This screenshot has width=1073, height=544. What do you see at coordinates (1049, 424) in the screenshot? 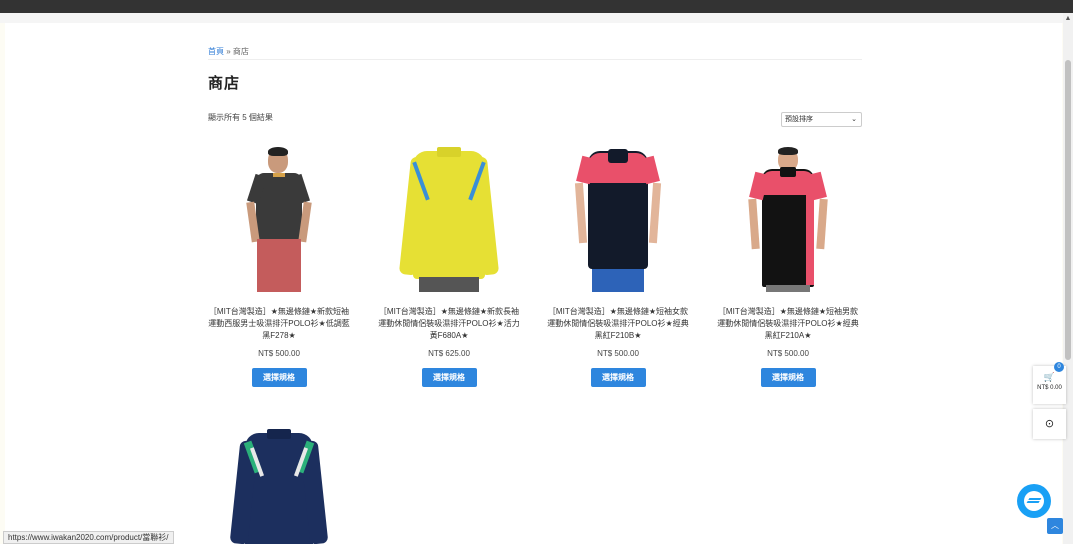
I see `account-icon: ⊙` at bounding box center [1049, 424].